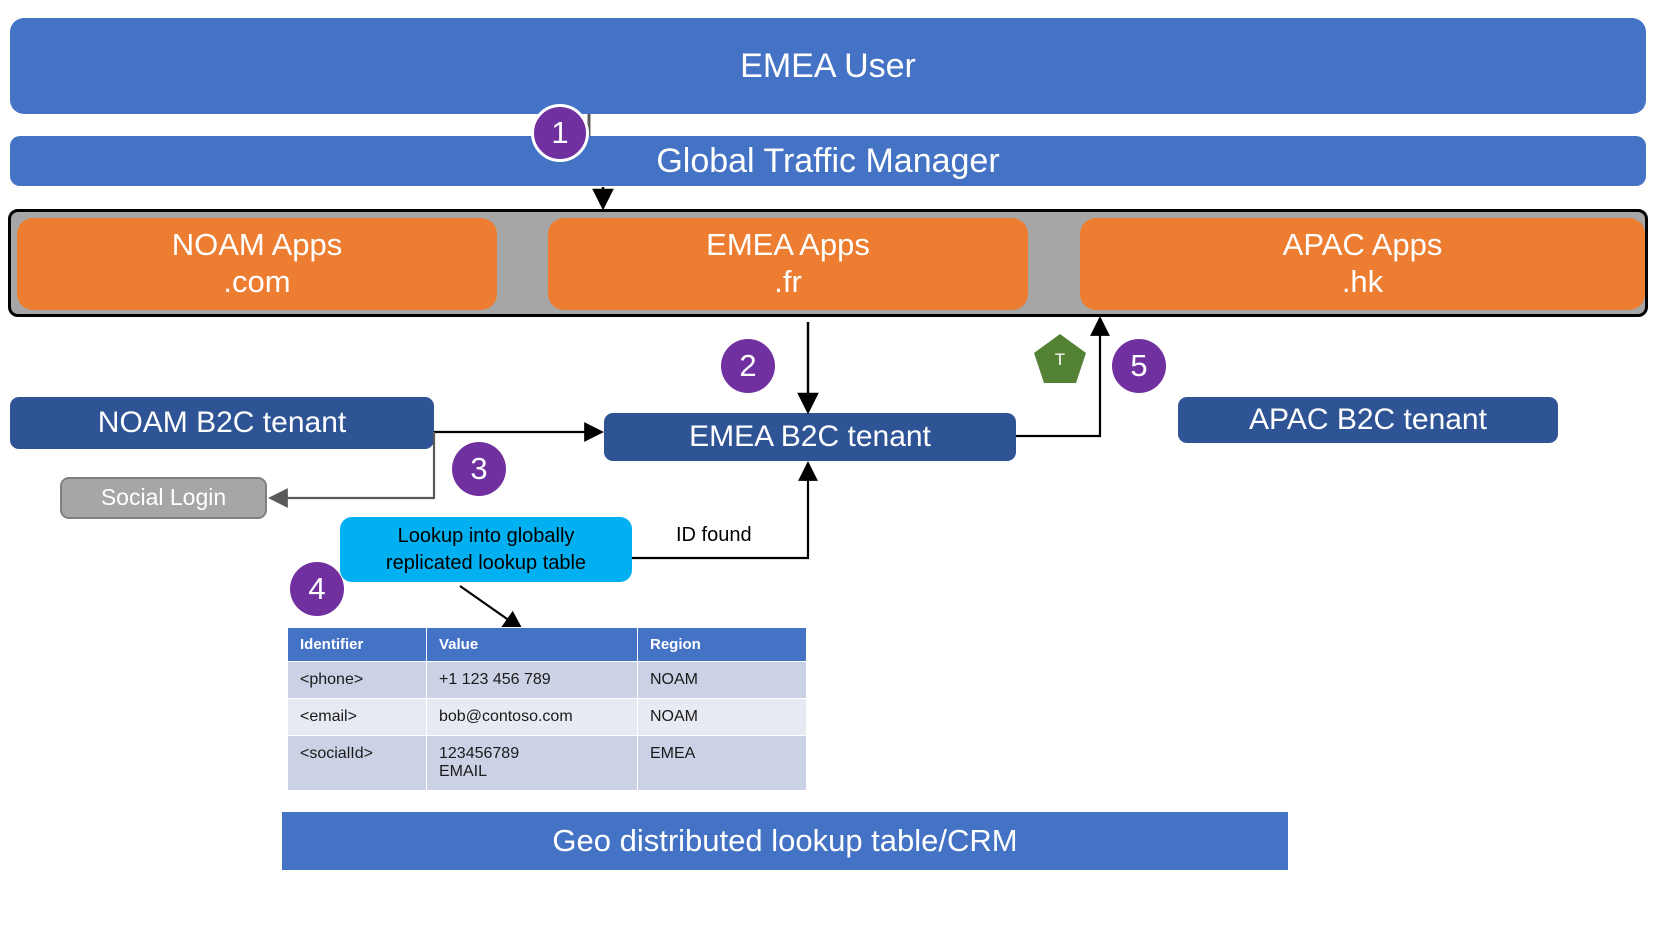 This screenshot has height=930, width=1656. I want to click on apac-b2c-tenant-label: APAC B2C tenant, so click(1368, 420).